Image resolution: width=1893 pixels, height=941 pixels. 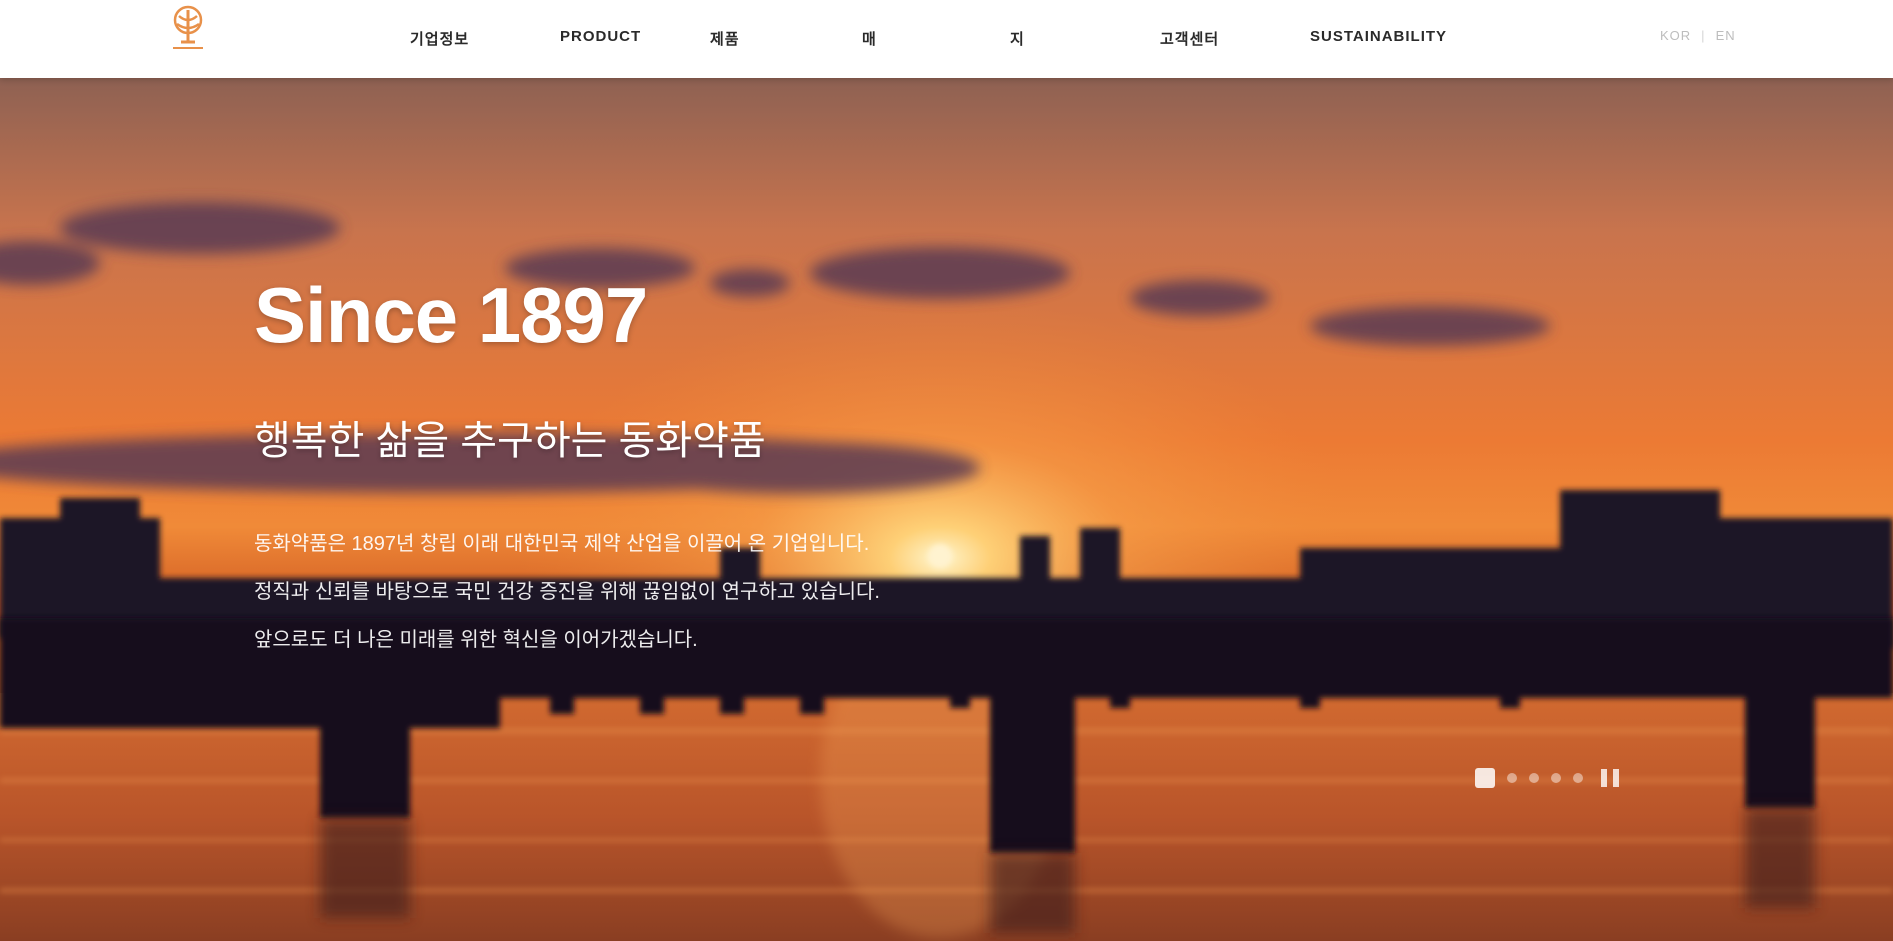 I want to click on nav-item-products-kr: 제품, so click(x=725, y=38).